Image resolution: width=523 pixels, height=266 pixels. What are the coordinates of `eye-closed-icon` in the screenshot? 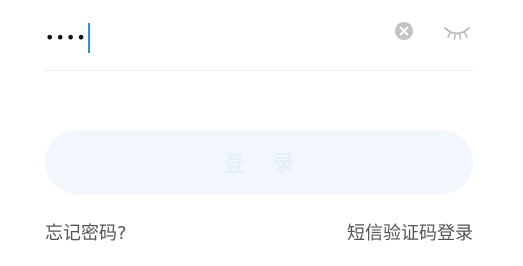 It's located at (457, 33).